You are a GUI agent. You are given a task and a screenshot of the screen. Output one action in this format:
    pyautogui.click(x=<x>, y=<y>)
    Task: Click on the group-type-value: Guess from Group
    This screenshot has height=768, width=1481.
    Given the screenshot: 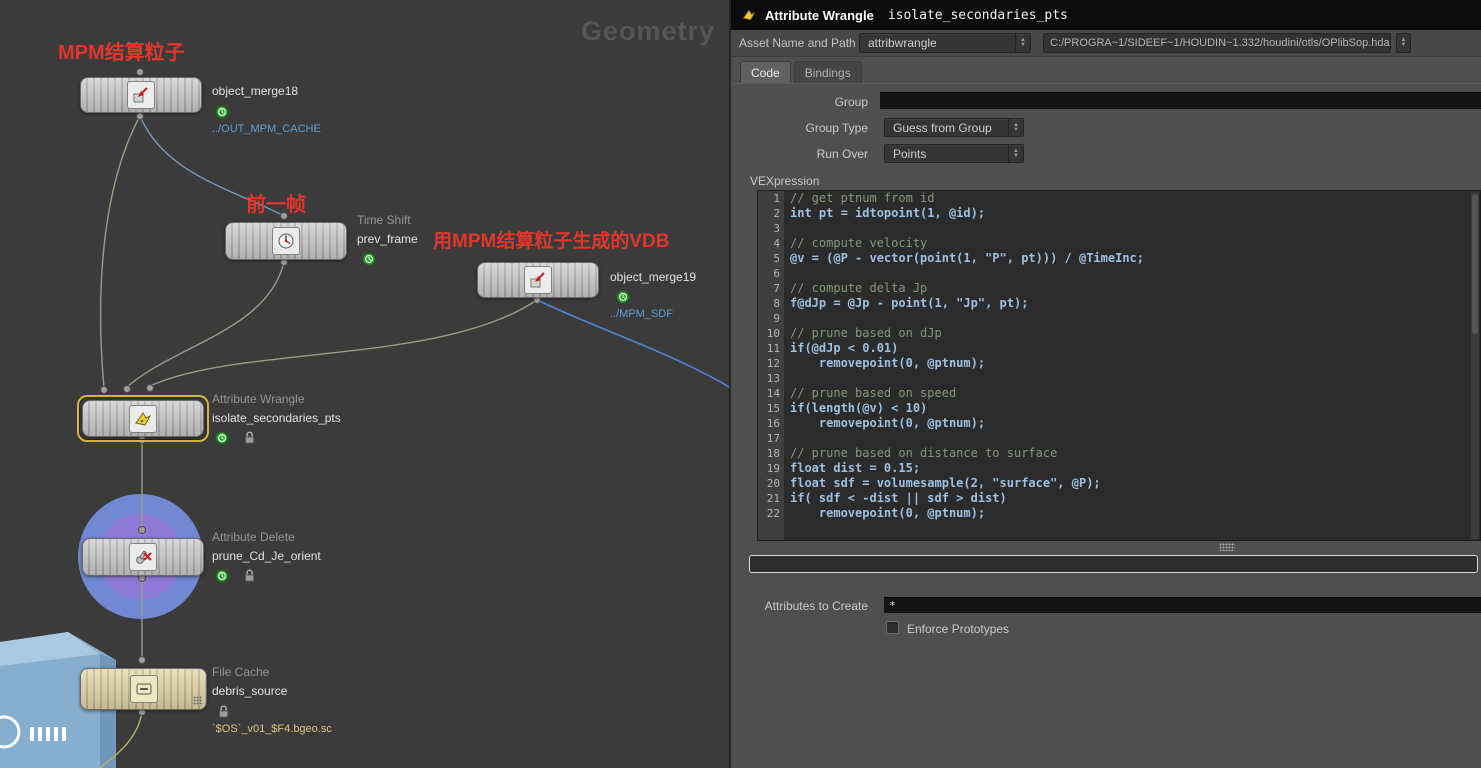 What is the action you would take?
    pyautogui.click(x=942, y=127)
    